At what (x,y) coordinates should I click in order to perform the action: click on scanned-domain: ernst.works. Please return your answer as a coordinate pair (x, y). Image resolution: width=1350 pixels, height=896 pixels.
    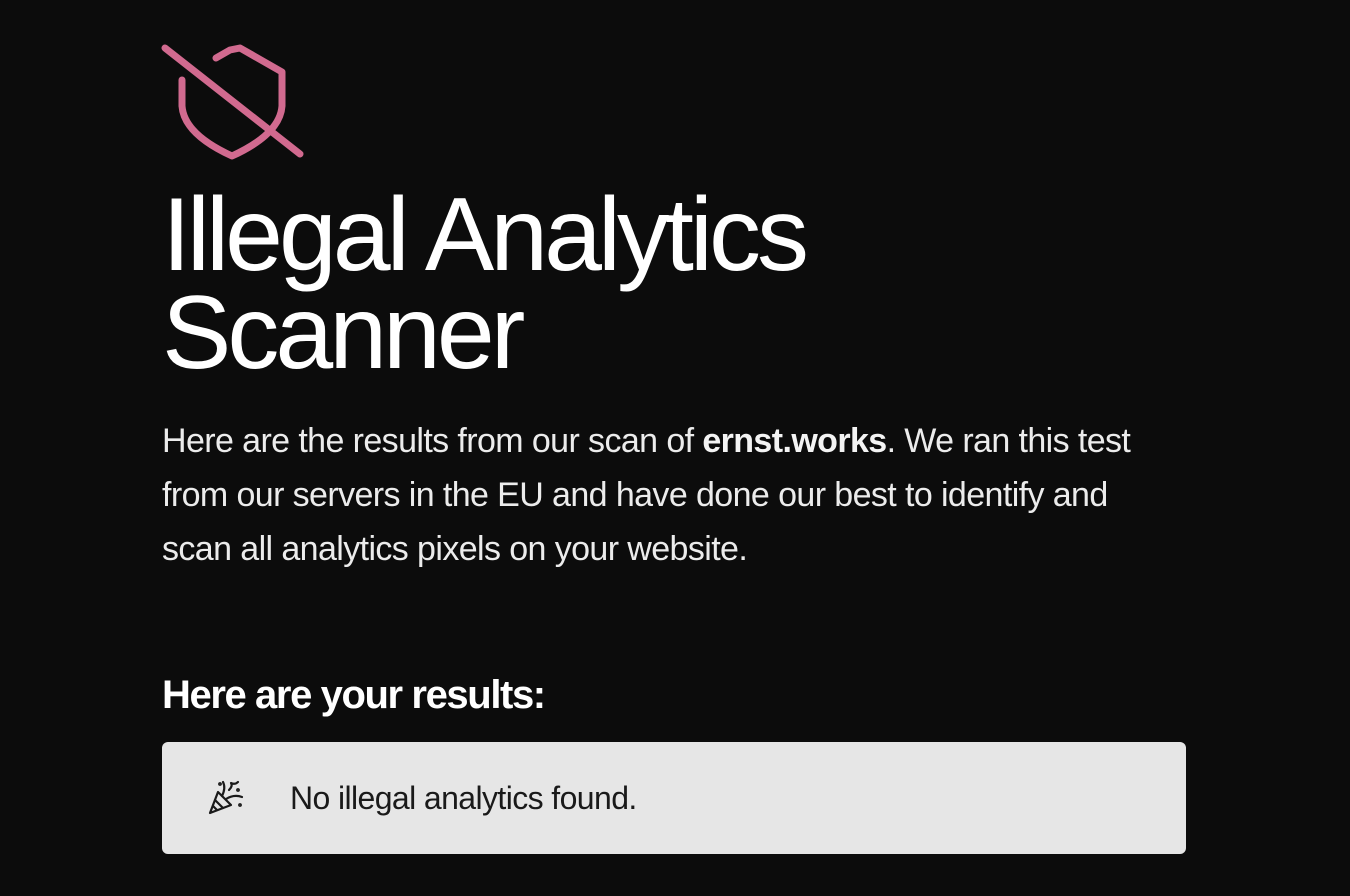
    Looking at the image, I should click on (794, 441).